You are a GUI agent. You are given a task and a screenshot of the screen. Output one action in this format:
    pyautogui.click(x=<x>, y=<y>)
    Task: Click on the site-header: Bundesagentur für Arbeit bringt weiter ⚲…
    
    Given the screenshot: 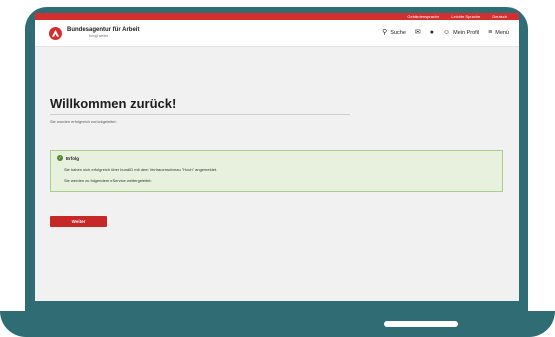 What is the action you would take?
    pyautogui.click(x=277, y=33)
    